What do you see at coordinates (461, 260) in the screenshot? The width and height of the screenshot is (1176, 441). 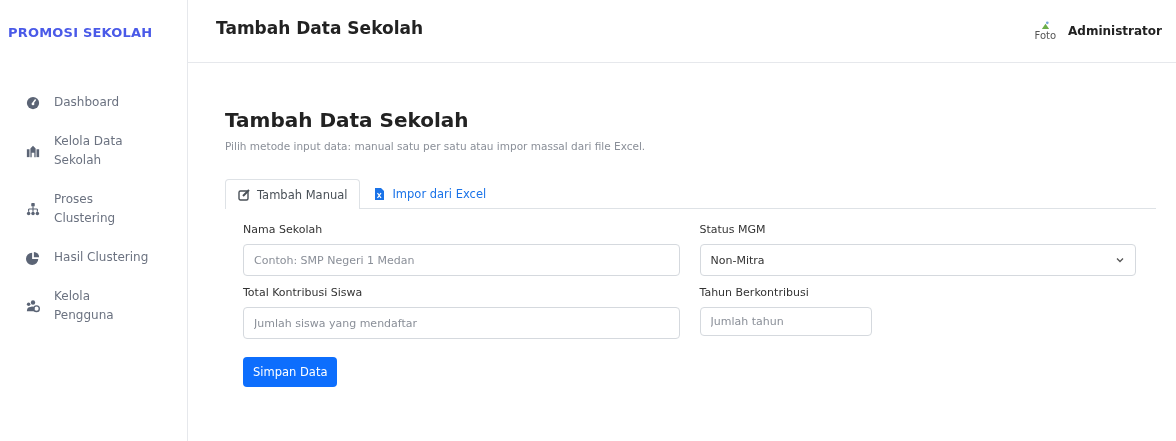 I see `input-field: Contoh: SMP Negeri 1 Medan` at bounding box center [461, 260].